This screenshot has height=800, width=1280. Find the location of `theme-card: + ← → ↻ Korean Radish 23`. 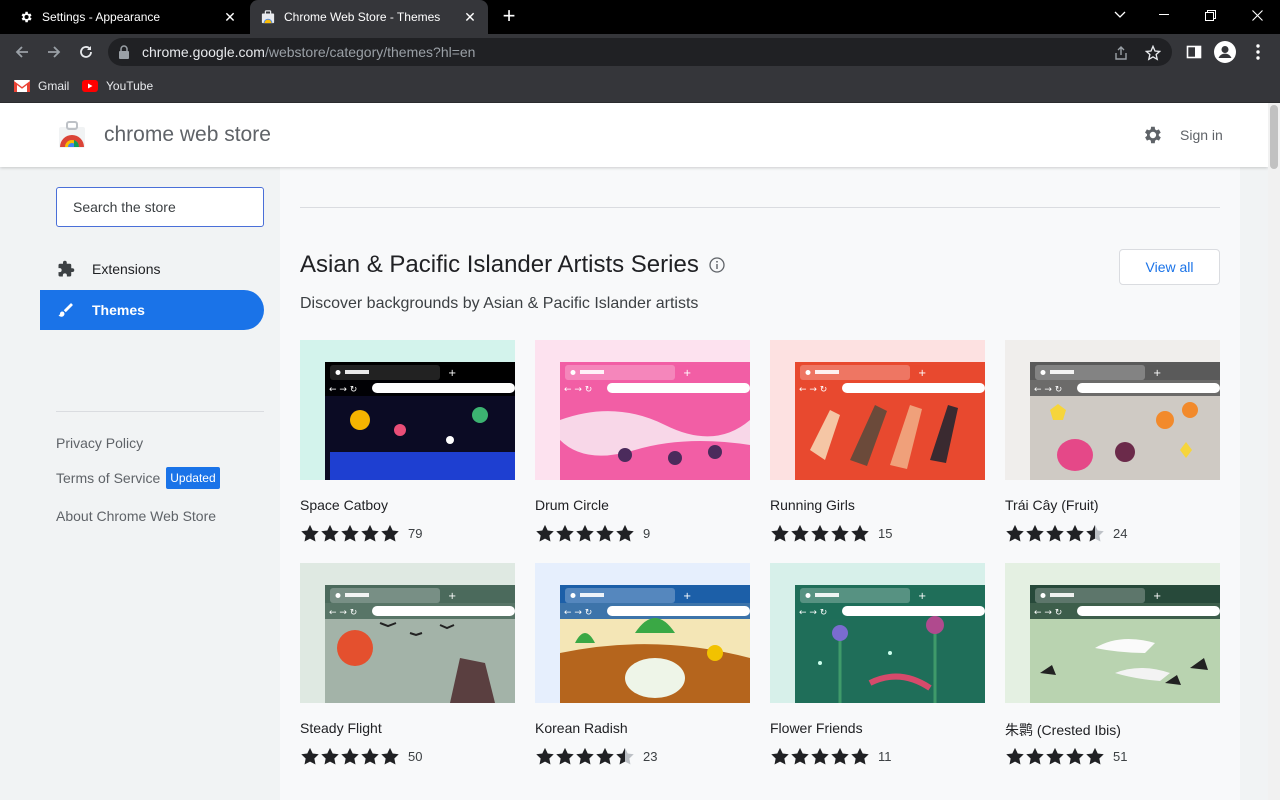

theme-card: + ← → ↻ Korean Radish 23 is located at coordinates (642, 668).